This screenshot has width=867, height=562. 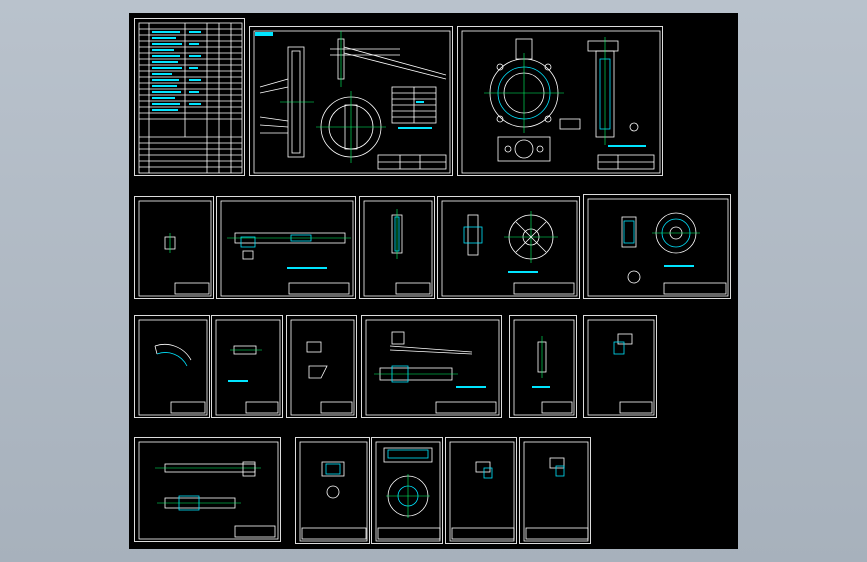 I want to click on shaft-drawing, so click(x=287, y=248).